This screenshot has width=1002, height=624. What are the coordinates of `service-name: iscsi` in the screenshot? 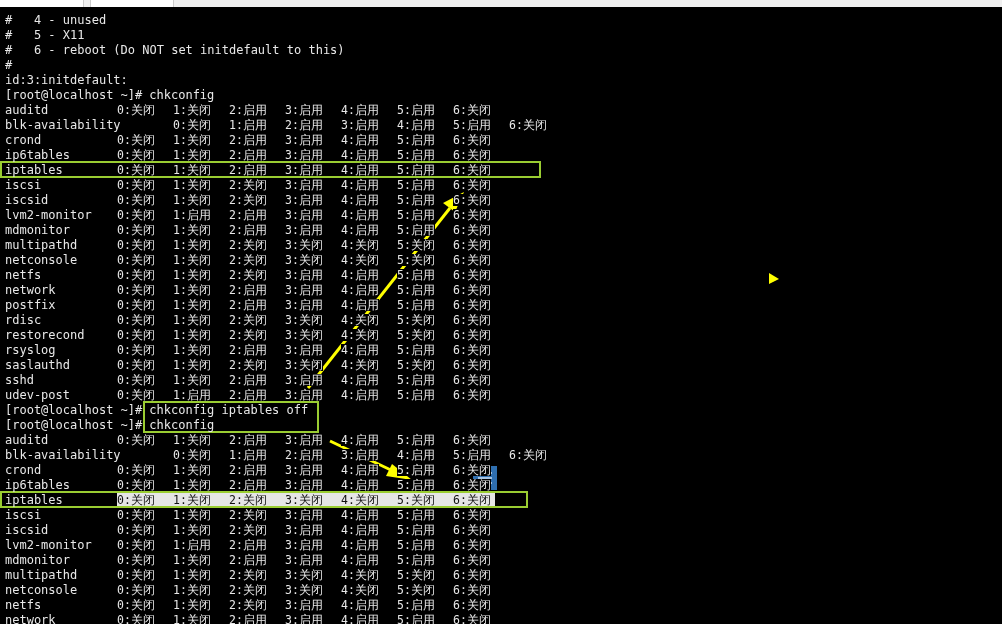 It's located at (23, 514).